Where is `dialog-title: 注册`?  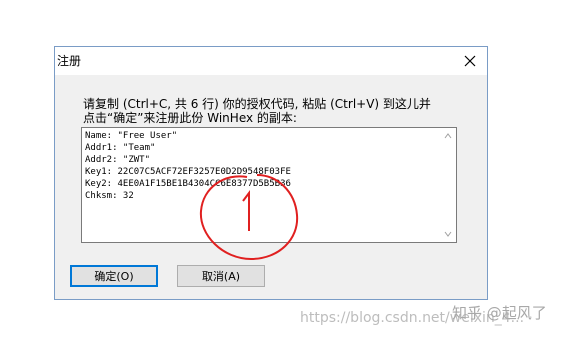
dialog-title: 注册 is located at coordinates (69, 61).